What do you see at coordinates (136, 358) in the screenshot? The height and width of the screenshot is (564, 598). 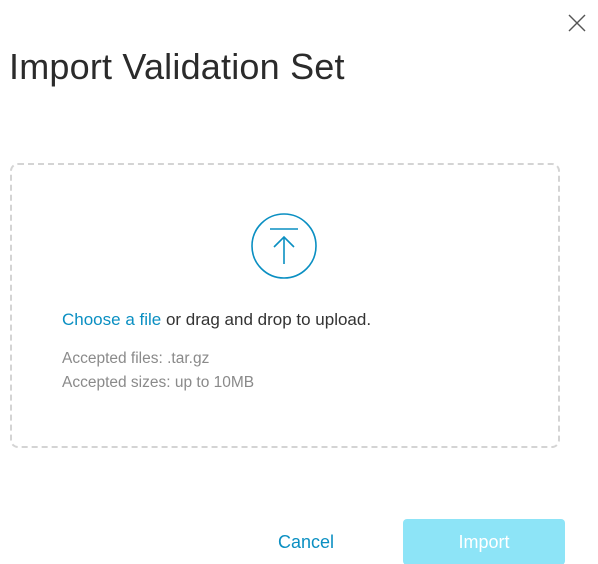 I see `accepted-files-text: Accepted files: .tar.gz` at bounding box center [136, 358].